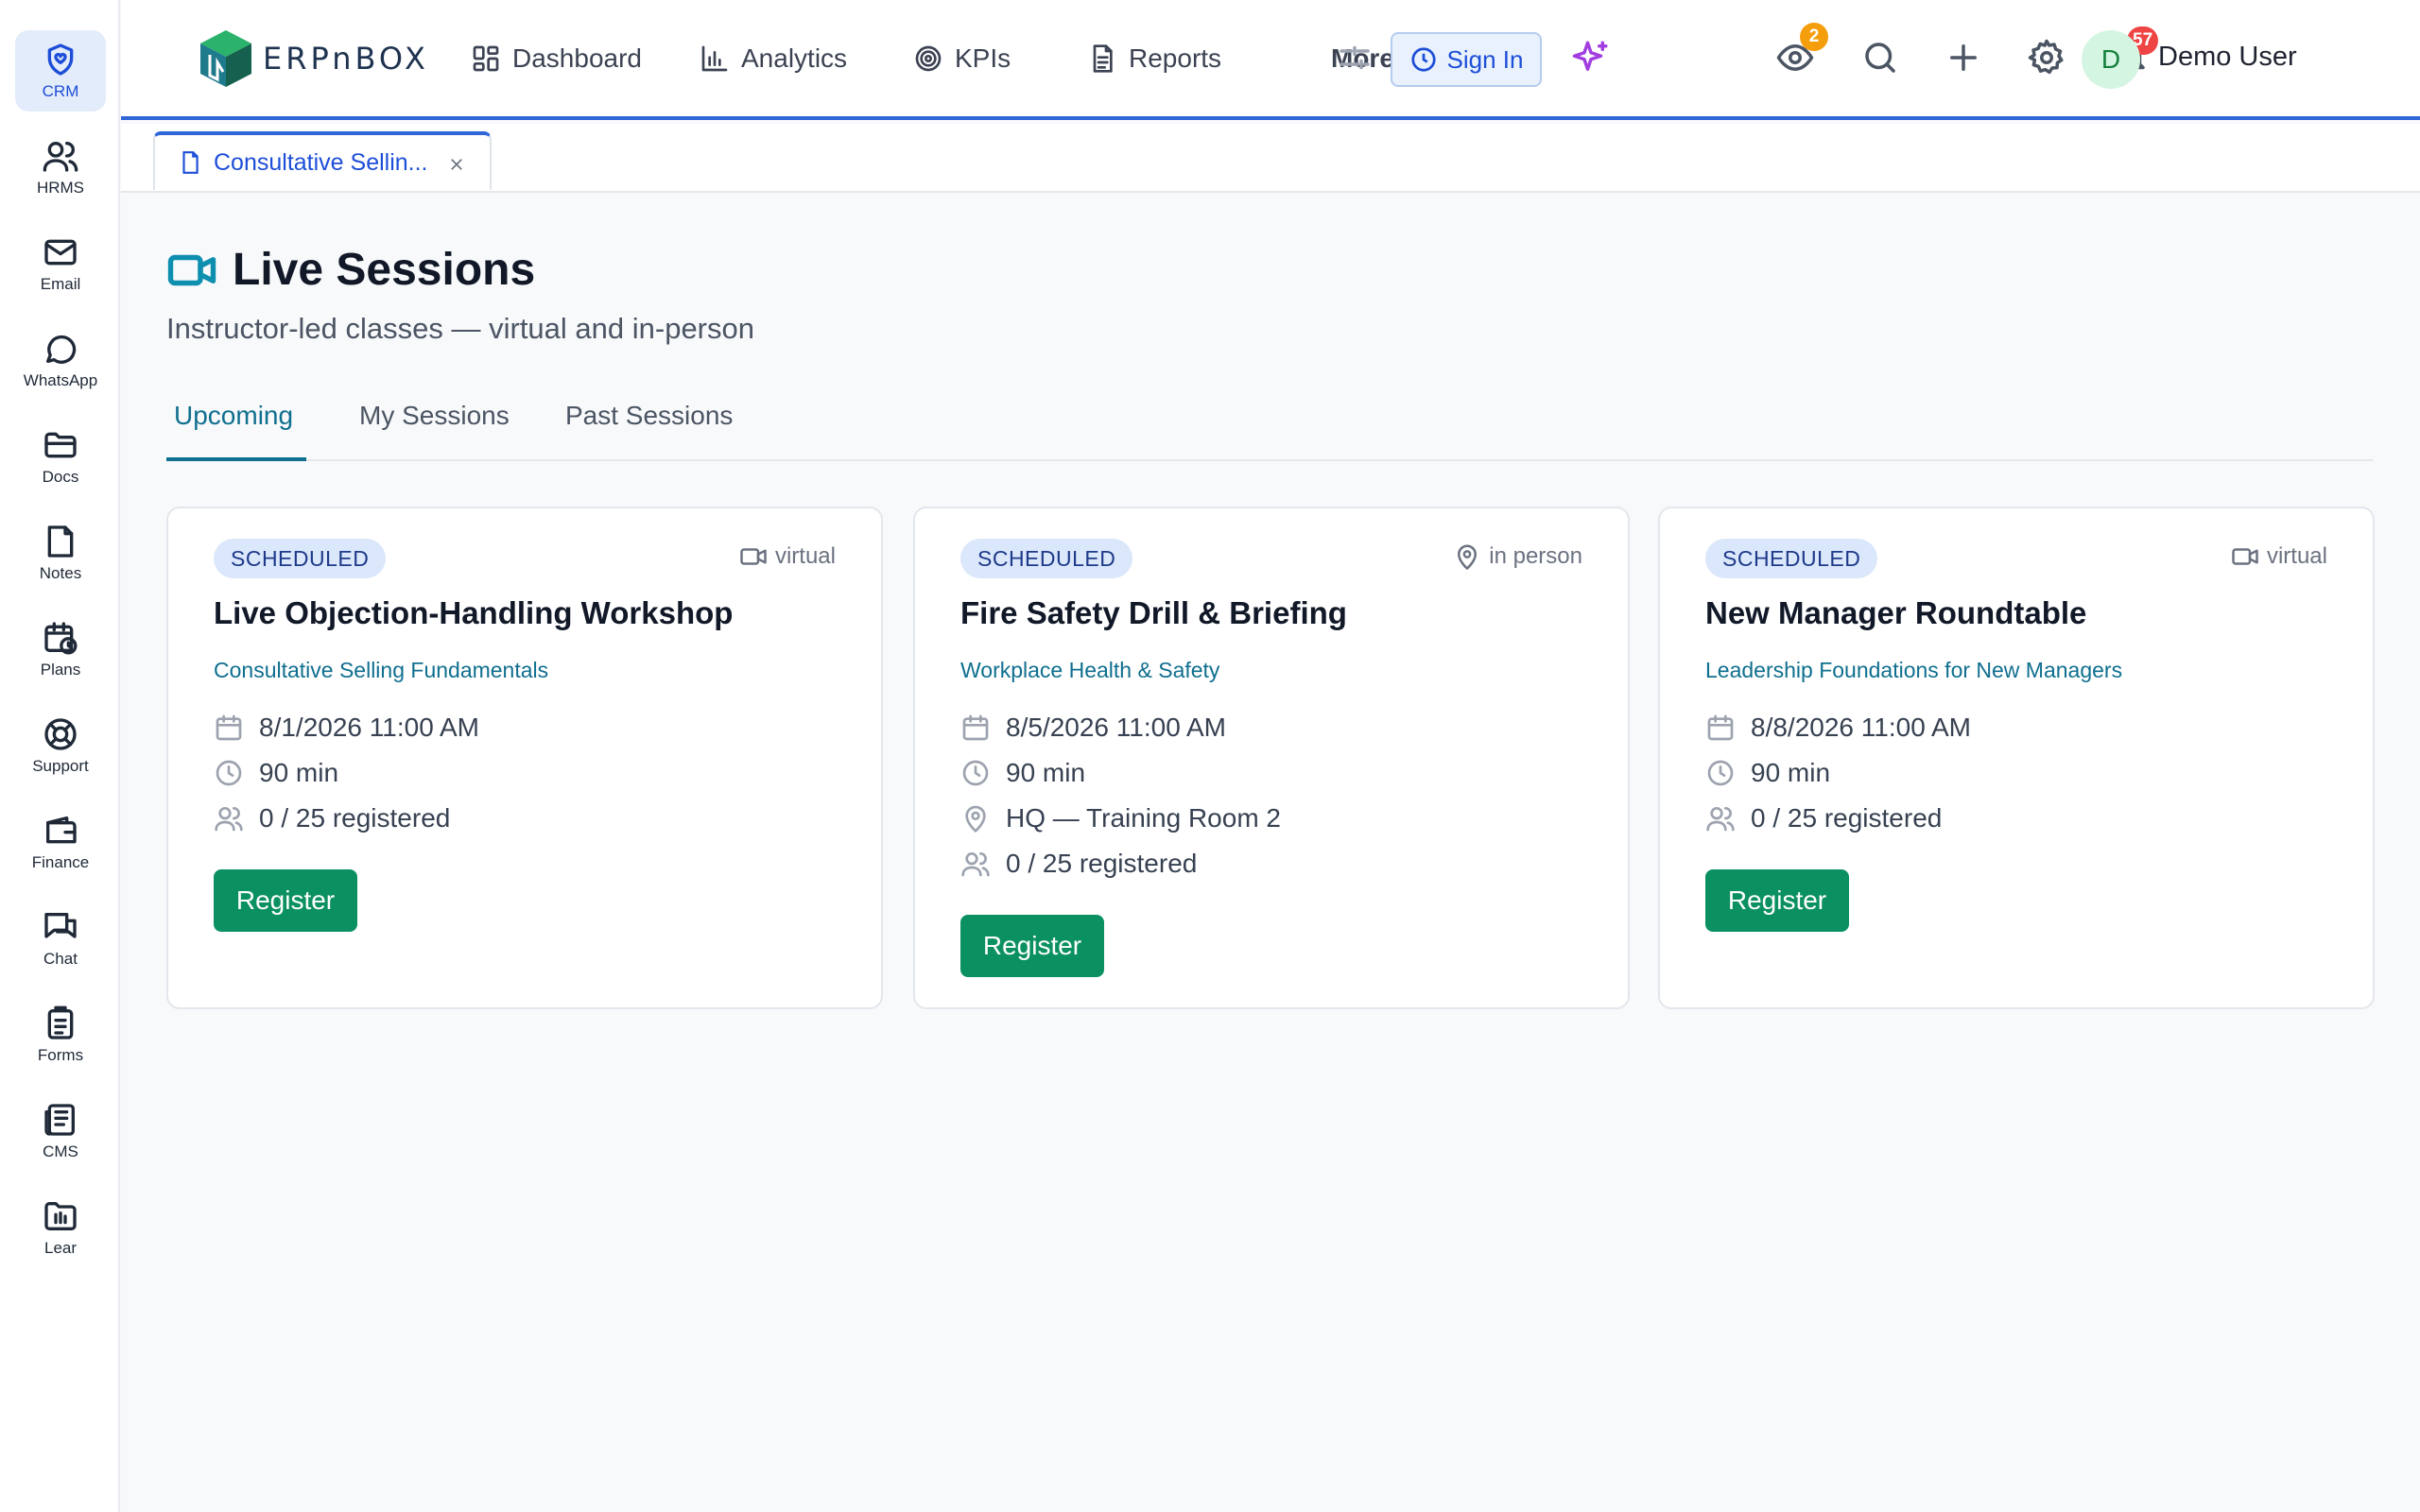 The image size is (2420, 1512). Describe the element at coordinates (60, 263) in the screenshot. I see `rail-item-email: Email` at that location.